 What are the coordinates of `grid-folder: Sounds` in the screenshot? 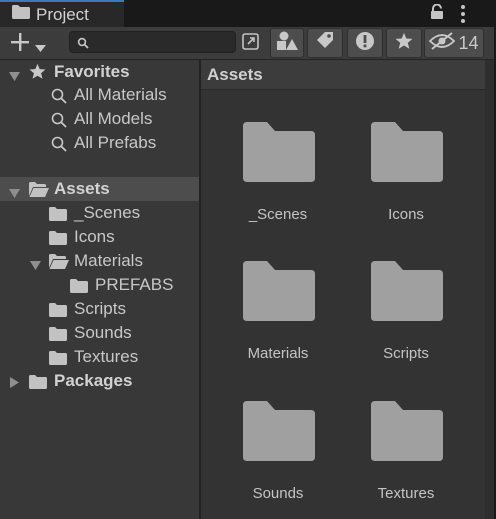 It's located at (278, 460).